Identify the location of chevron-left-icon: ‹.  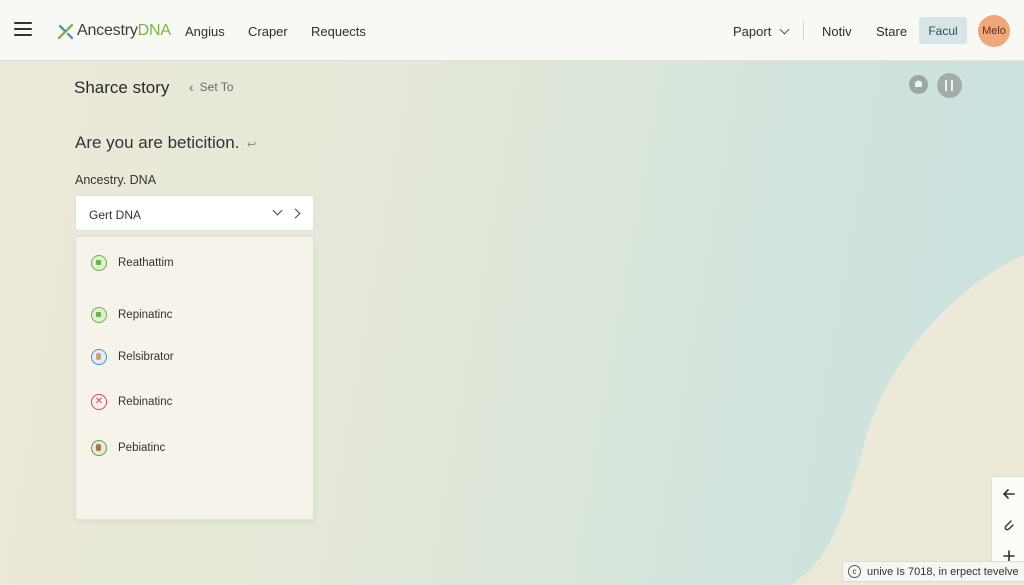
(191, 87).